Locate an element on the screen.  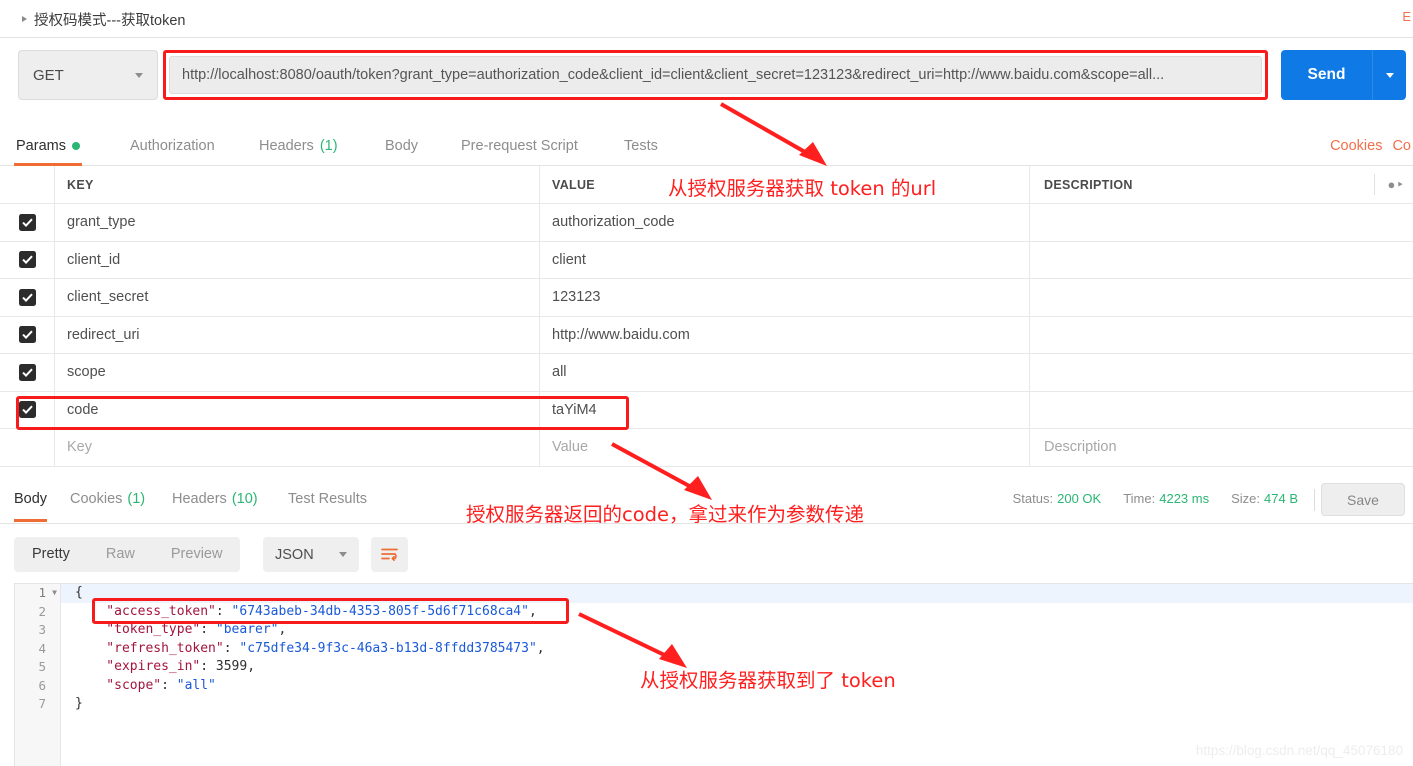
table-row: redirect_uri http://www.baidu.com is located at coordinates (706, 335).